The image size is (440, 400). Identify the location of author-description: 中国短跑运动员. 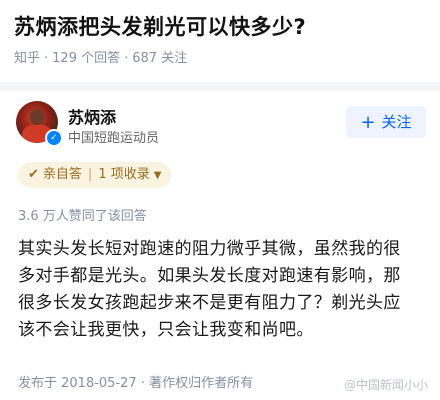
(114, 138).